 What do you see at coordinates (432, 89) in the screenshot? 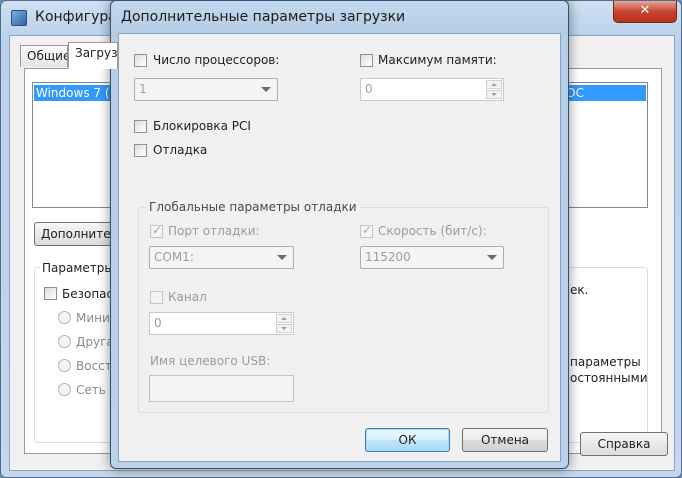
I see `max-memory-spinner: 0` at bounding box center [432, 89].